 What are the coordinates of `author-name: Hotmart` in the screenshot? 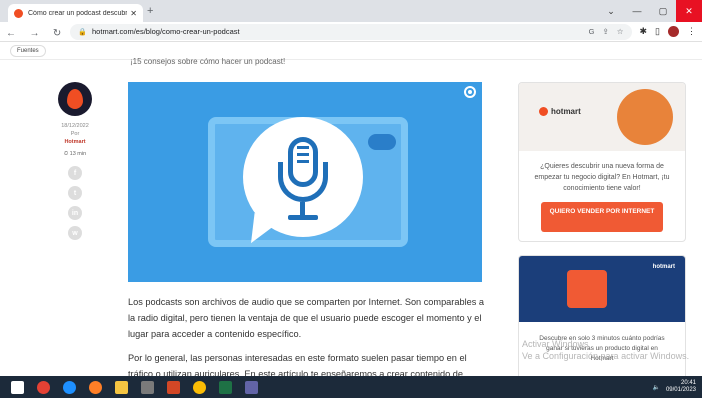 It's located at (75, 142).